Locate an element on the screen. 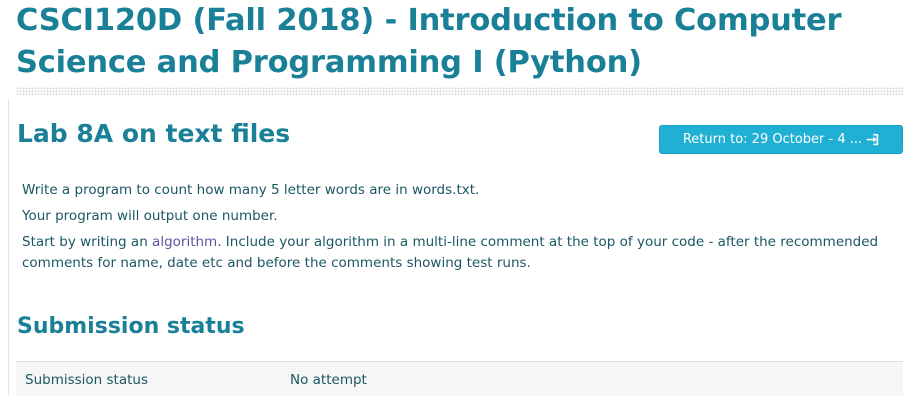  activity-title: Lab 8A on text files is located at coordinates (154, 133).